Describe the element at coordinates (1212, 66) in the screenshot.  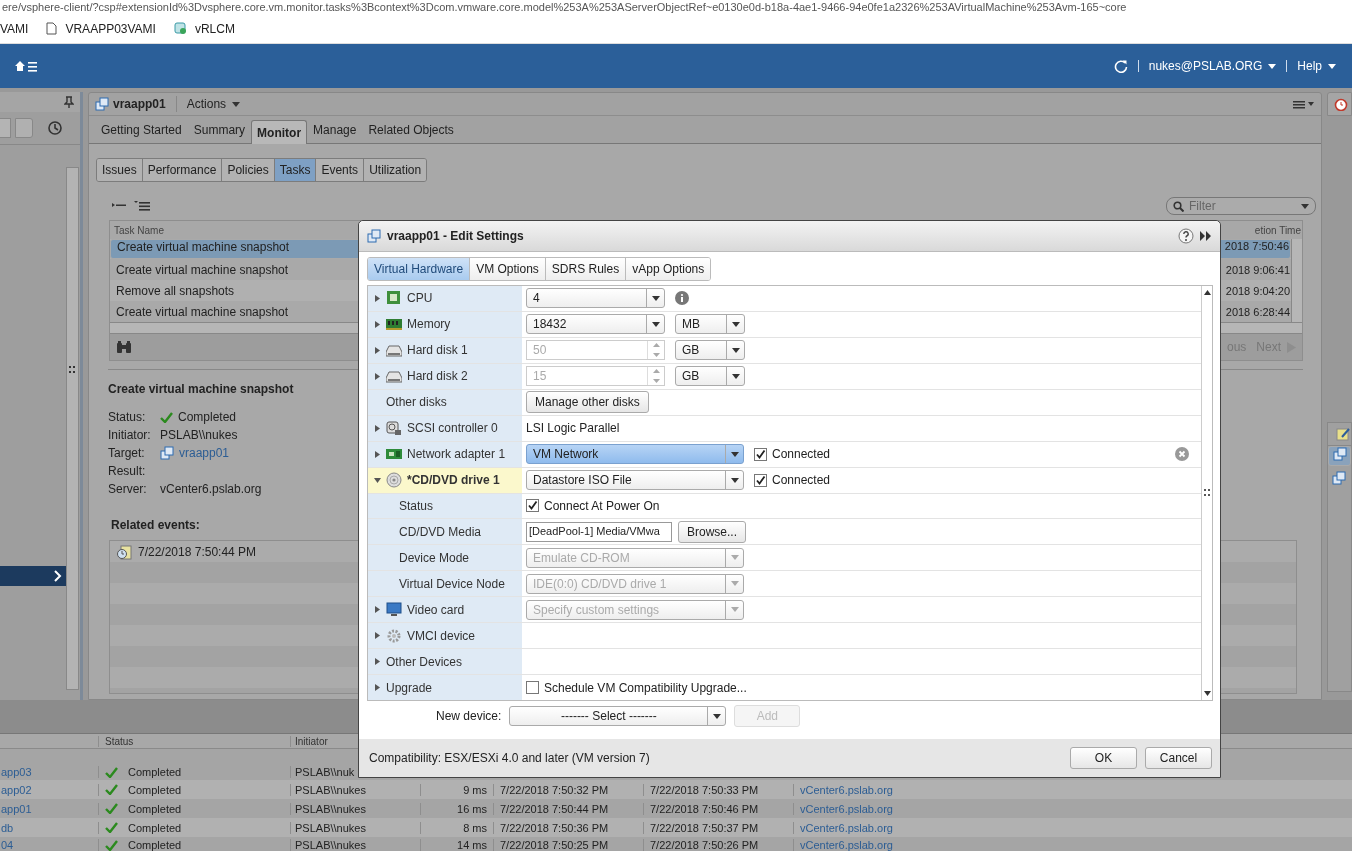
I see `user-menu: nukes@PSLAB.ORG` at that location.